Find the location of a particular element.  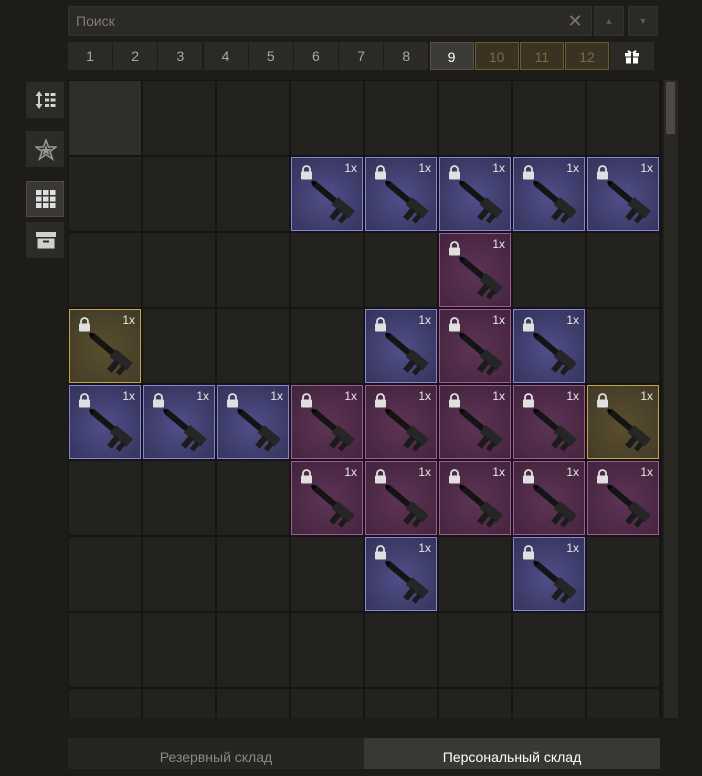

page-tab-7: 7 is located at coordinates (361, 56).